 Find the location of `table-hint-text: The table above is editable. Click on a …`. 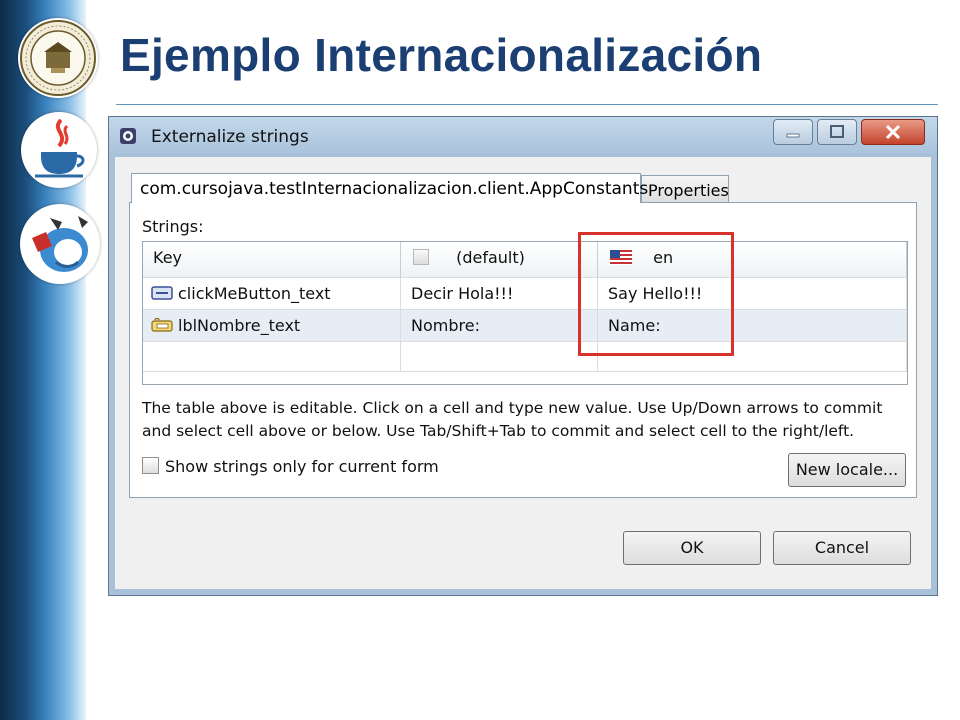

table-hint-text: The table above is editable. Click on a … is located at coordinates (512, 419).